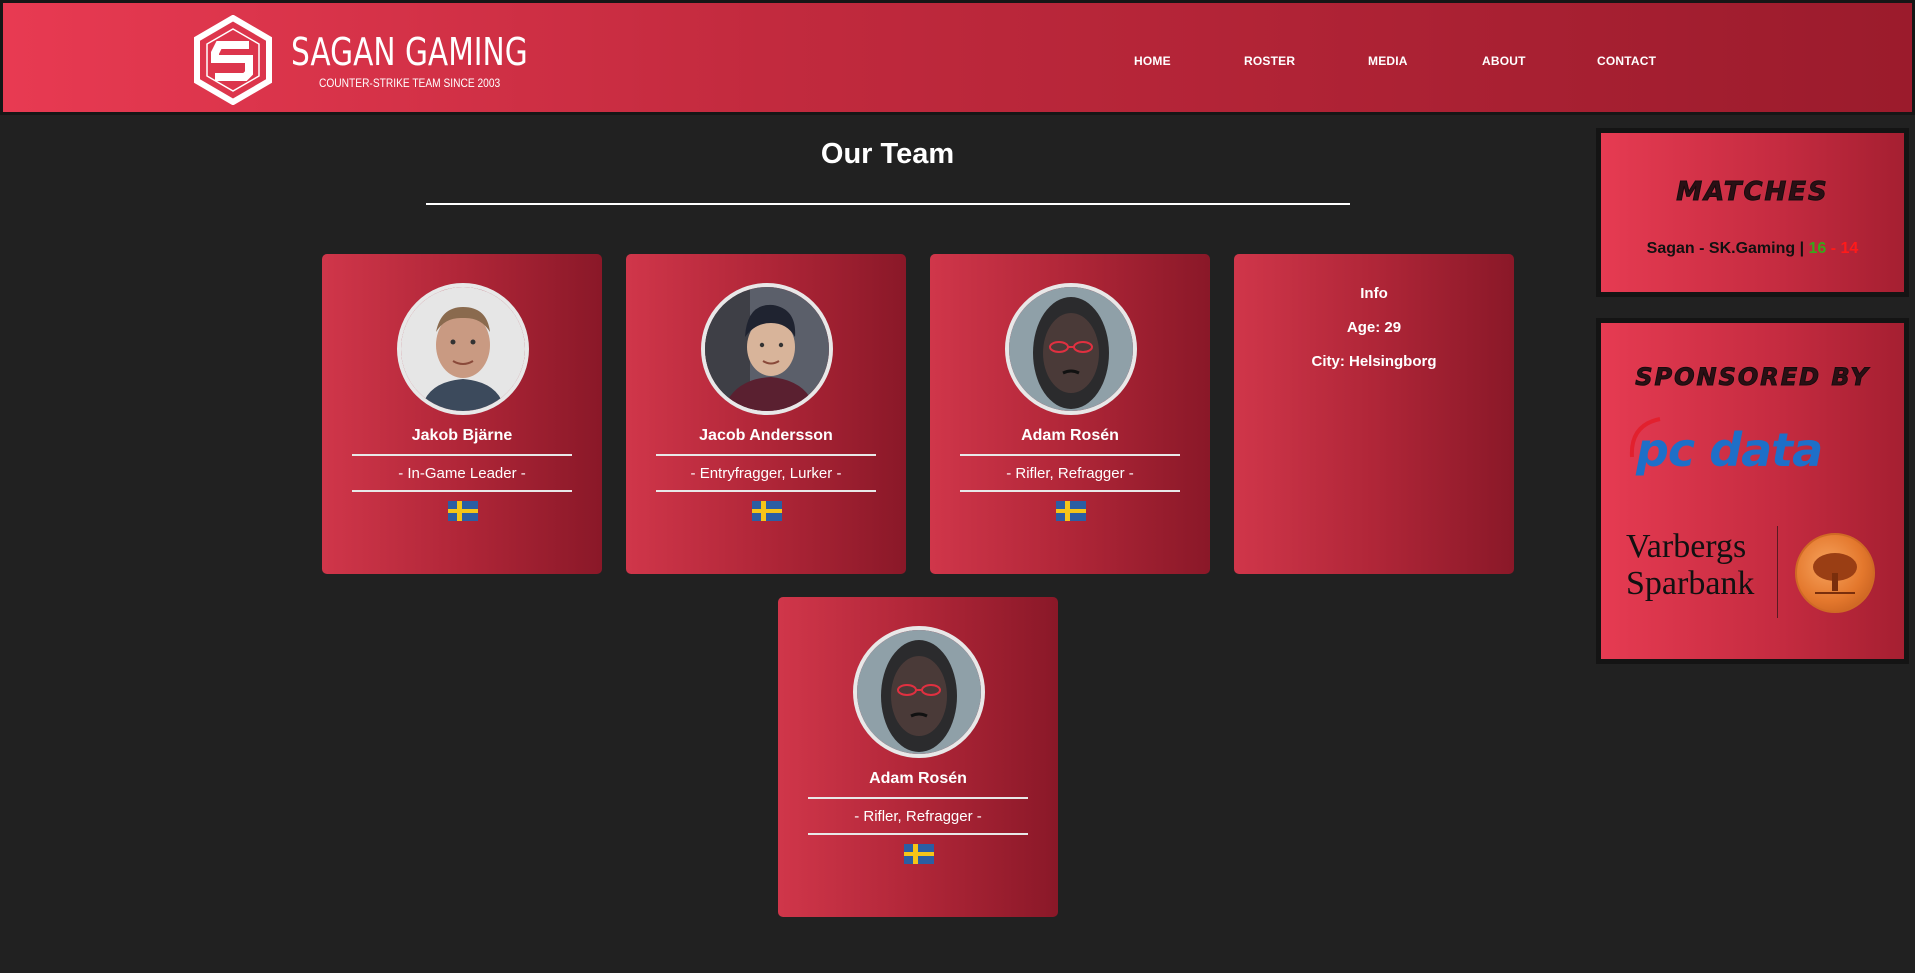  Describe the element at coordinates (1752, 491) in the screenshot. I see `sponsors-panel: SPONSORED BY pc data Varbergs Sparbank` at that location.